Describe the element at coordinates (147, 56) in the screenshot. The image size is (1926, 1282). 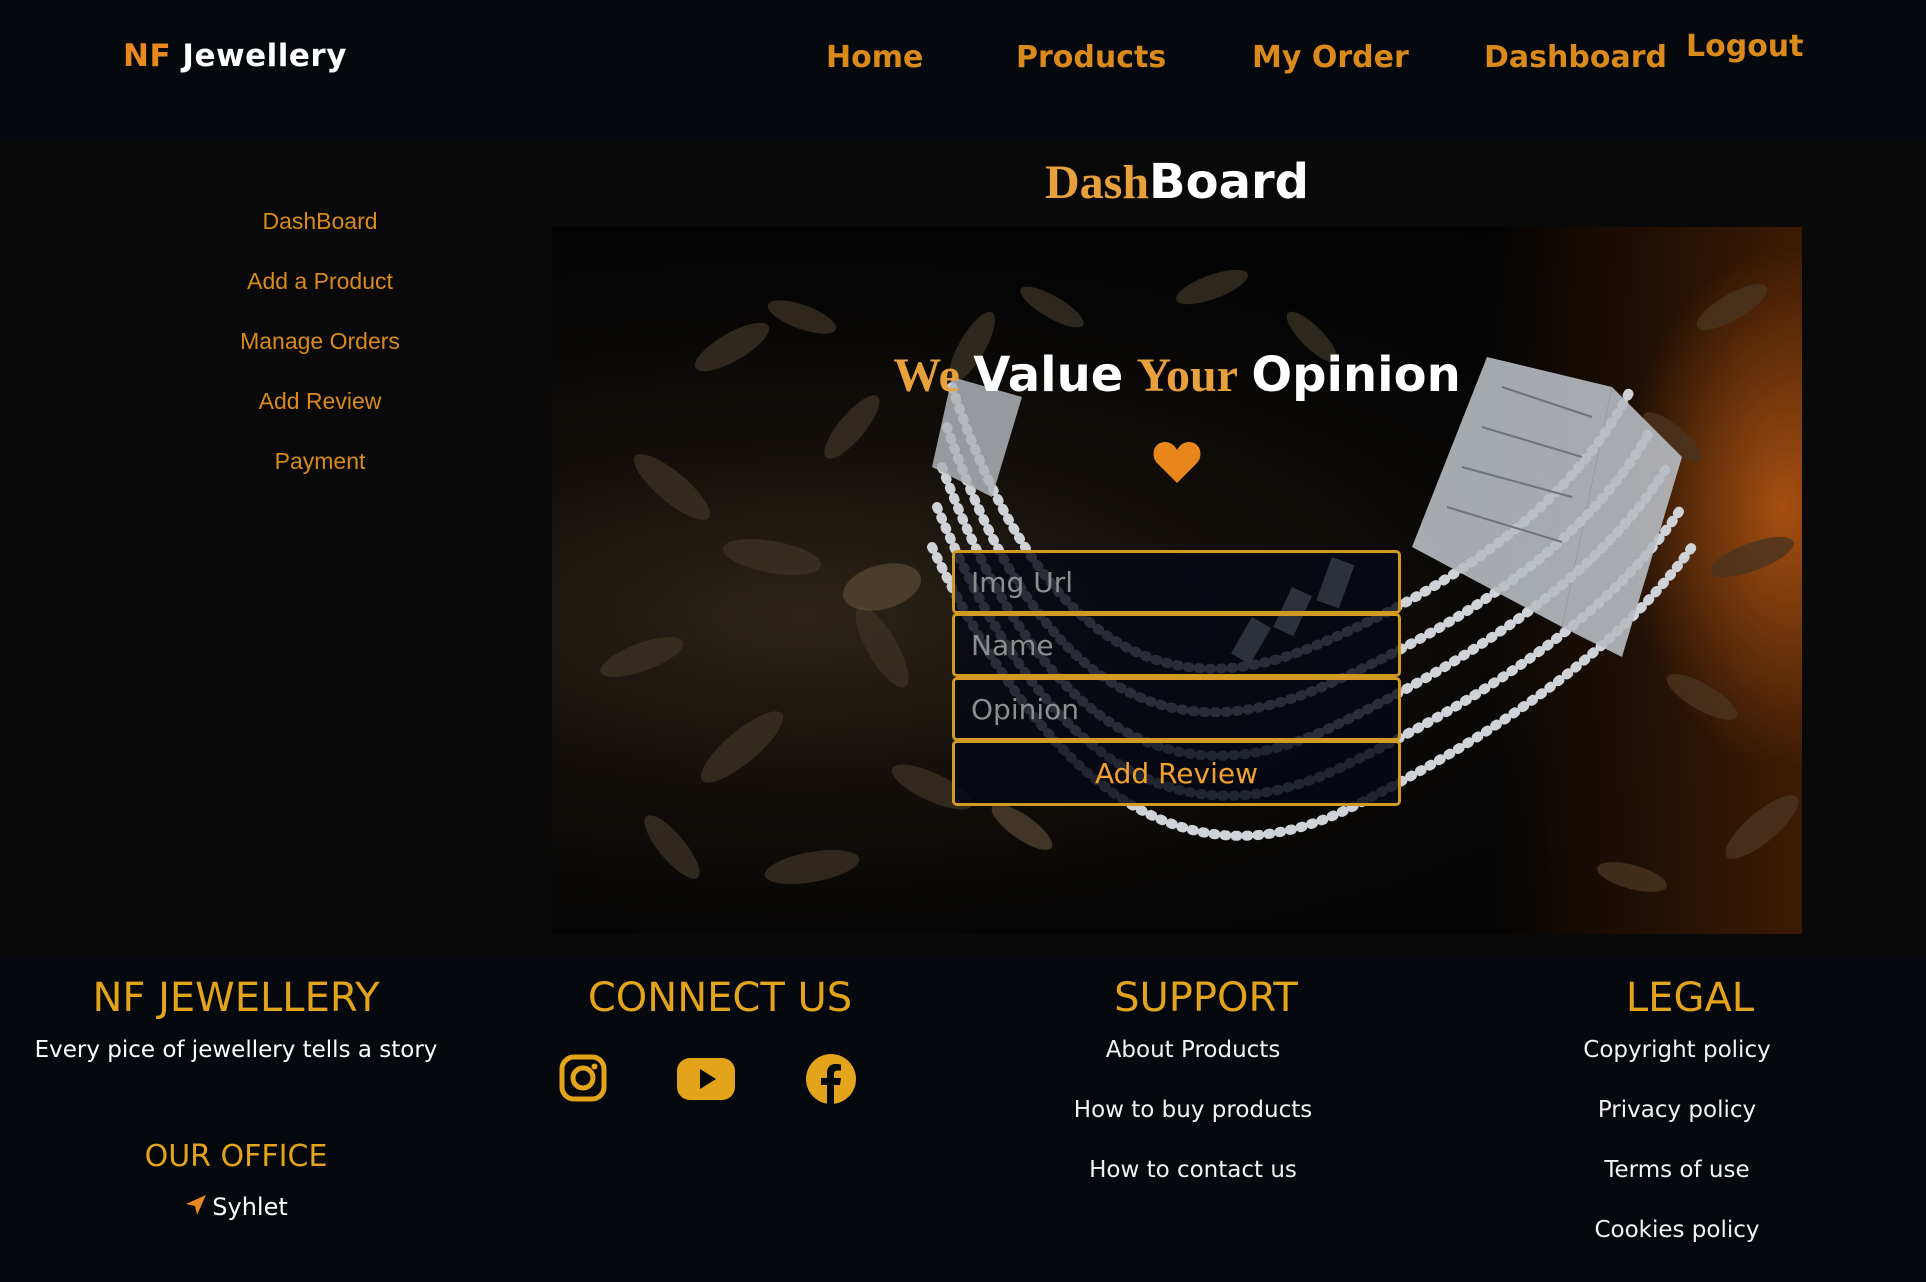
I see `brand-accent: NF` at that location.